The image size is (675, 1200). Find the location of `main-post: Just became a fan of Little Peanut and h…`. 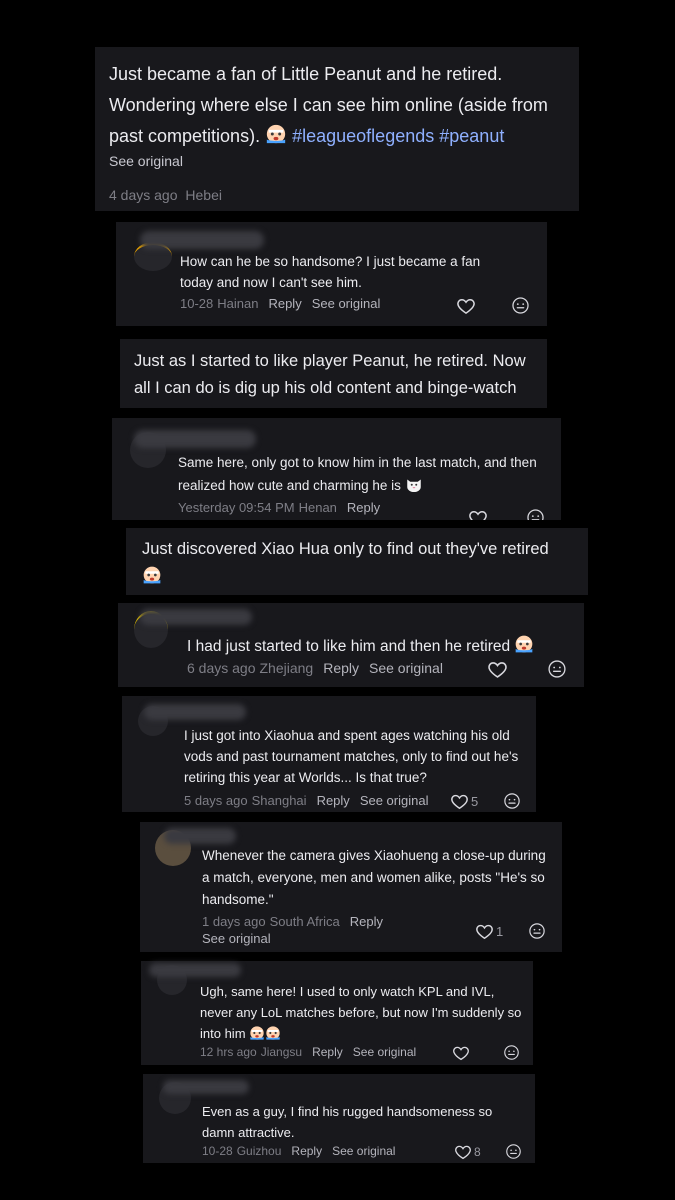

main-post: Just became a fan of Little Peanut and h… is located at coordinates (337, 129).